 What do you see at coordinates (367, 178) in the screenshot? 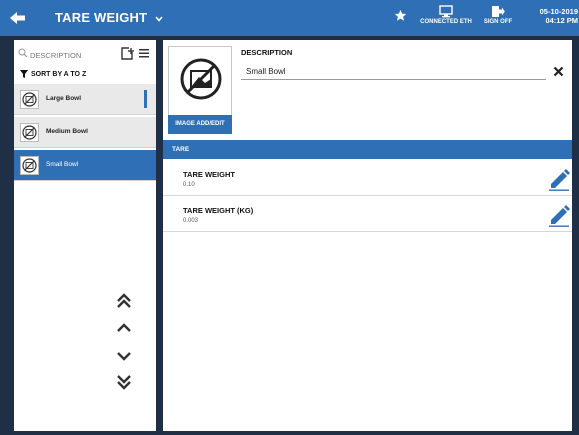
I see `tare-weight-row: TARE WEIGHT 0.10` at bounding box center [367, 178].